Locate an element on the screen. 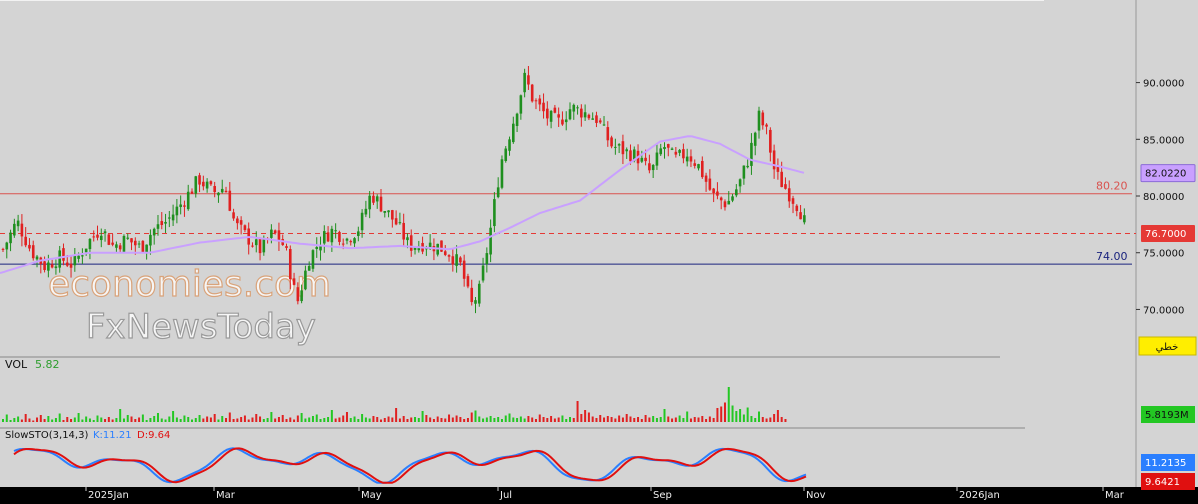 The image size is (1198, 504). volume-title: VOL is located at coordinates (16, 364).